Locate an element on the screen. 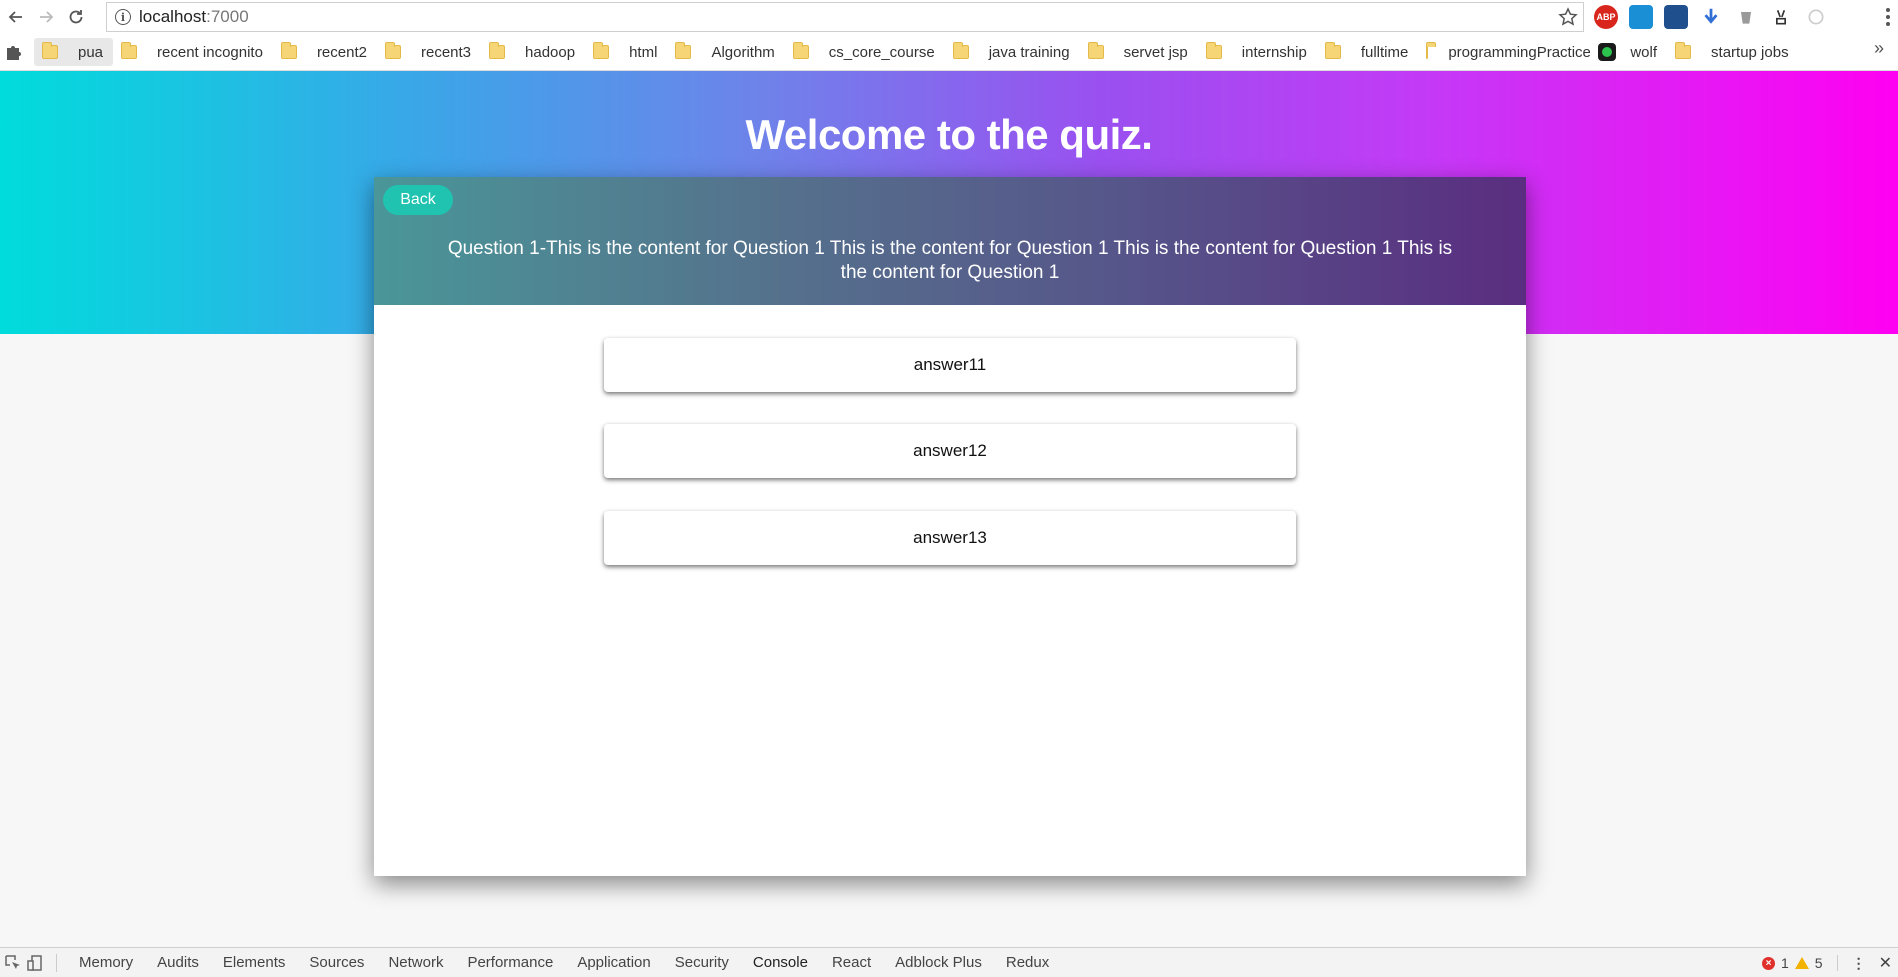 This screenshot has height=977, width=1898. page-title: Welcome to the quiz. is located at coordinates (949, 134).